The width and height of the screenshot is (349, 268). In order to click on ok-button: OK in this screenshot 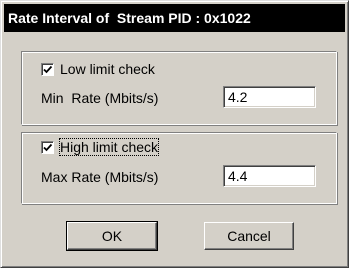, I will do `click(112, 236)`.